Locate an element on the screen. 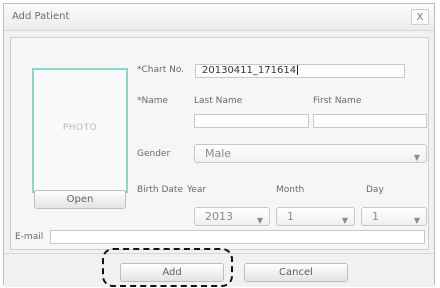 The width and height of the screenshot is (440, 288). day-label: Day is located at coordinates (375, 190).